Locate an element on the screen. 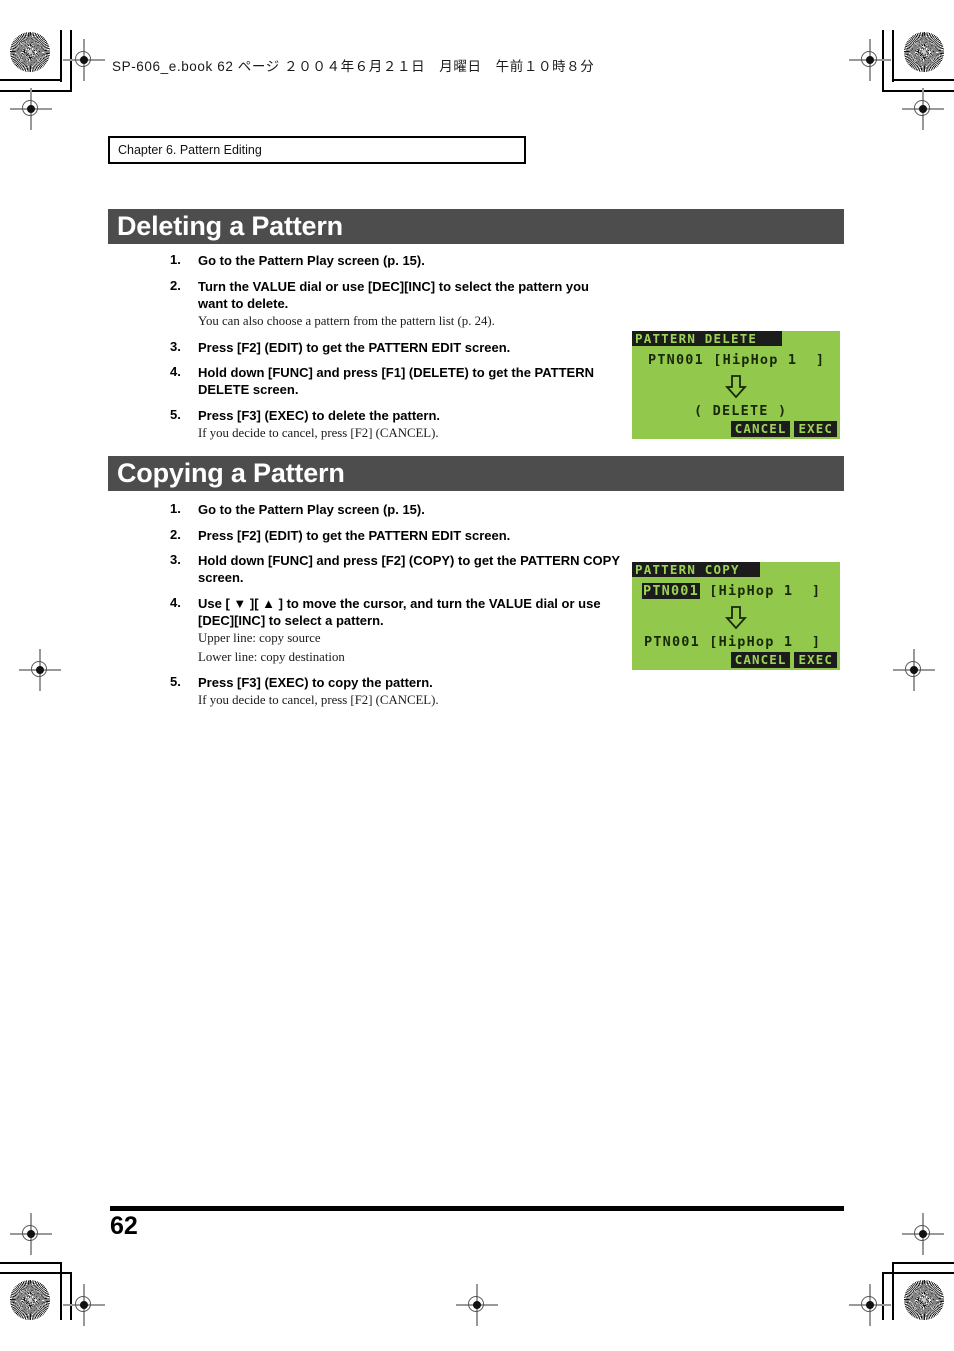 The height and width of the screenshot is (1351, 954). crop-mark-tl-h2 is located at coordinates (36, 91).